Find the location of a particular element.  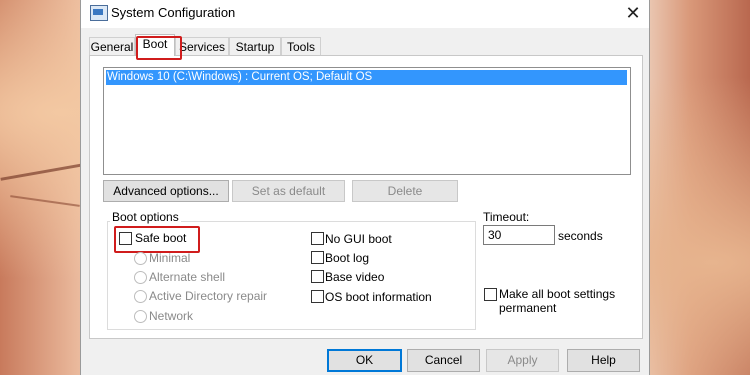

make-permanent-checkbox is located at coordinates (490, 294).